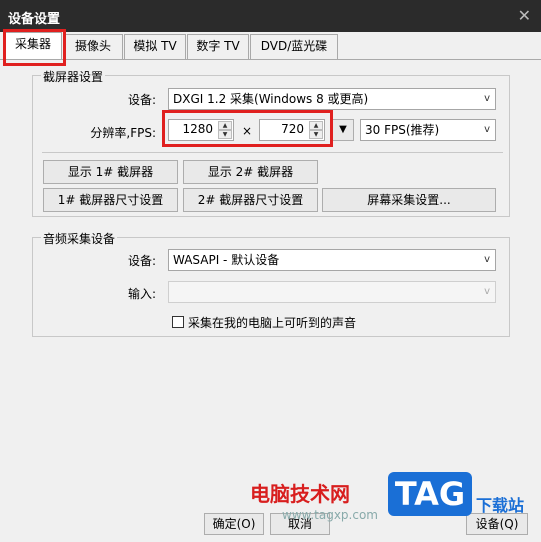  I want to click on screen-capture-group-title: 截屏器设置, so click(73, 76).